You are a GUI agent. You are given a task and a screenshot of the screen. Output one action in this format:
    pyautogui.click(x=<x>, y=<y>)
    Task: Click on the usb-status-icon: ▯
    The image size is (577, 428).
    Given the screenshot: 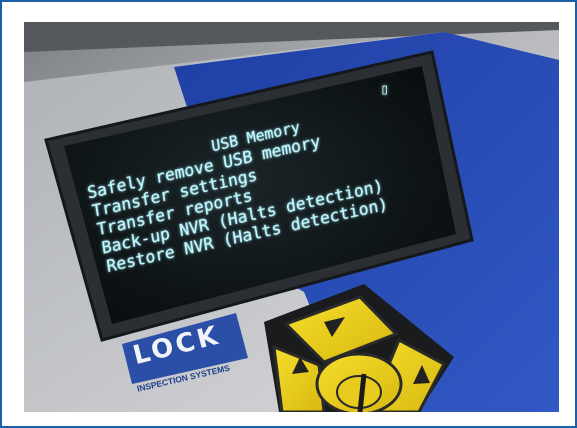 What is the action you would take?
    pyautogui.click(x=385, y=89)
    